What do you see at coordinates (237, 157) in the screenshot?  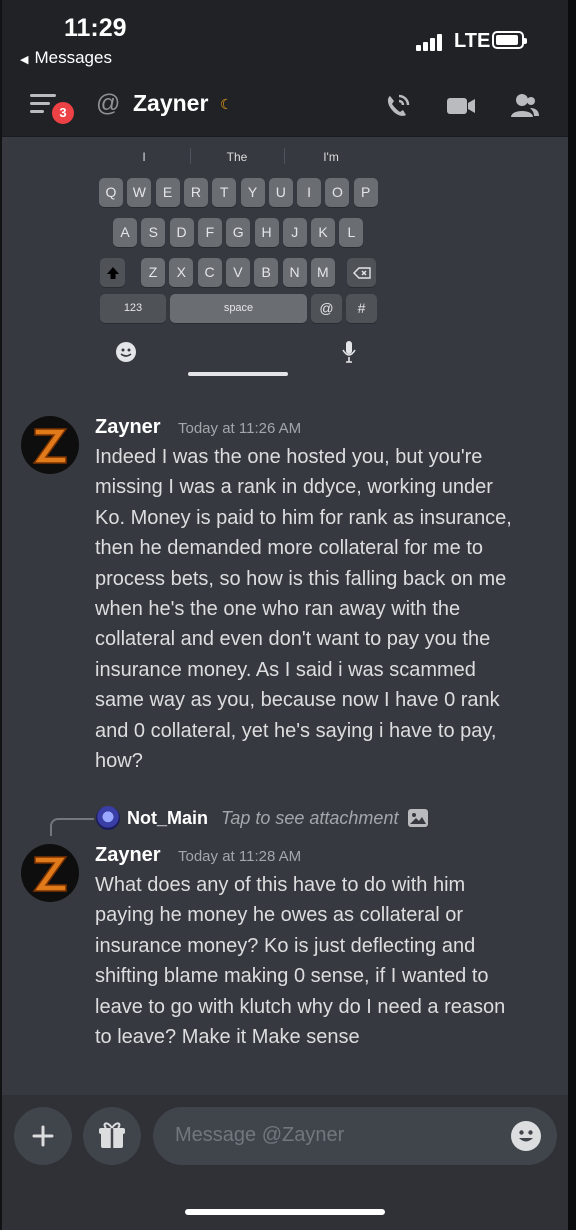 I see `suggestion-2: The` at bounding box center [237, 157].